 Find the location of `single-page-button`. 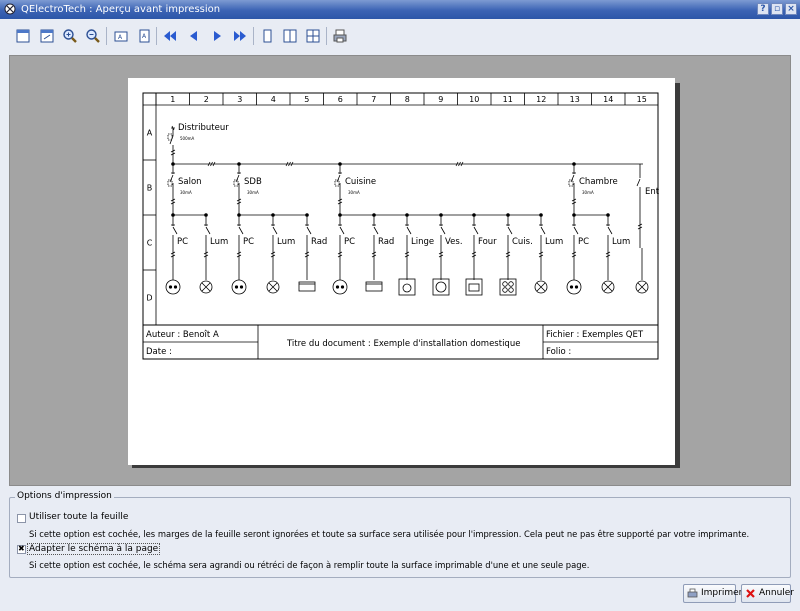

single-page-button is located at coordinates (267, 36).